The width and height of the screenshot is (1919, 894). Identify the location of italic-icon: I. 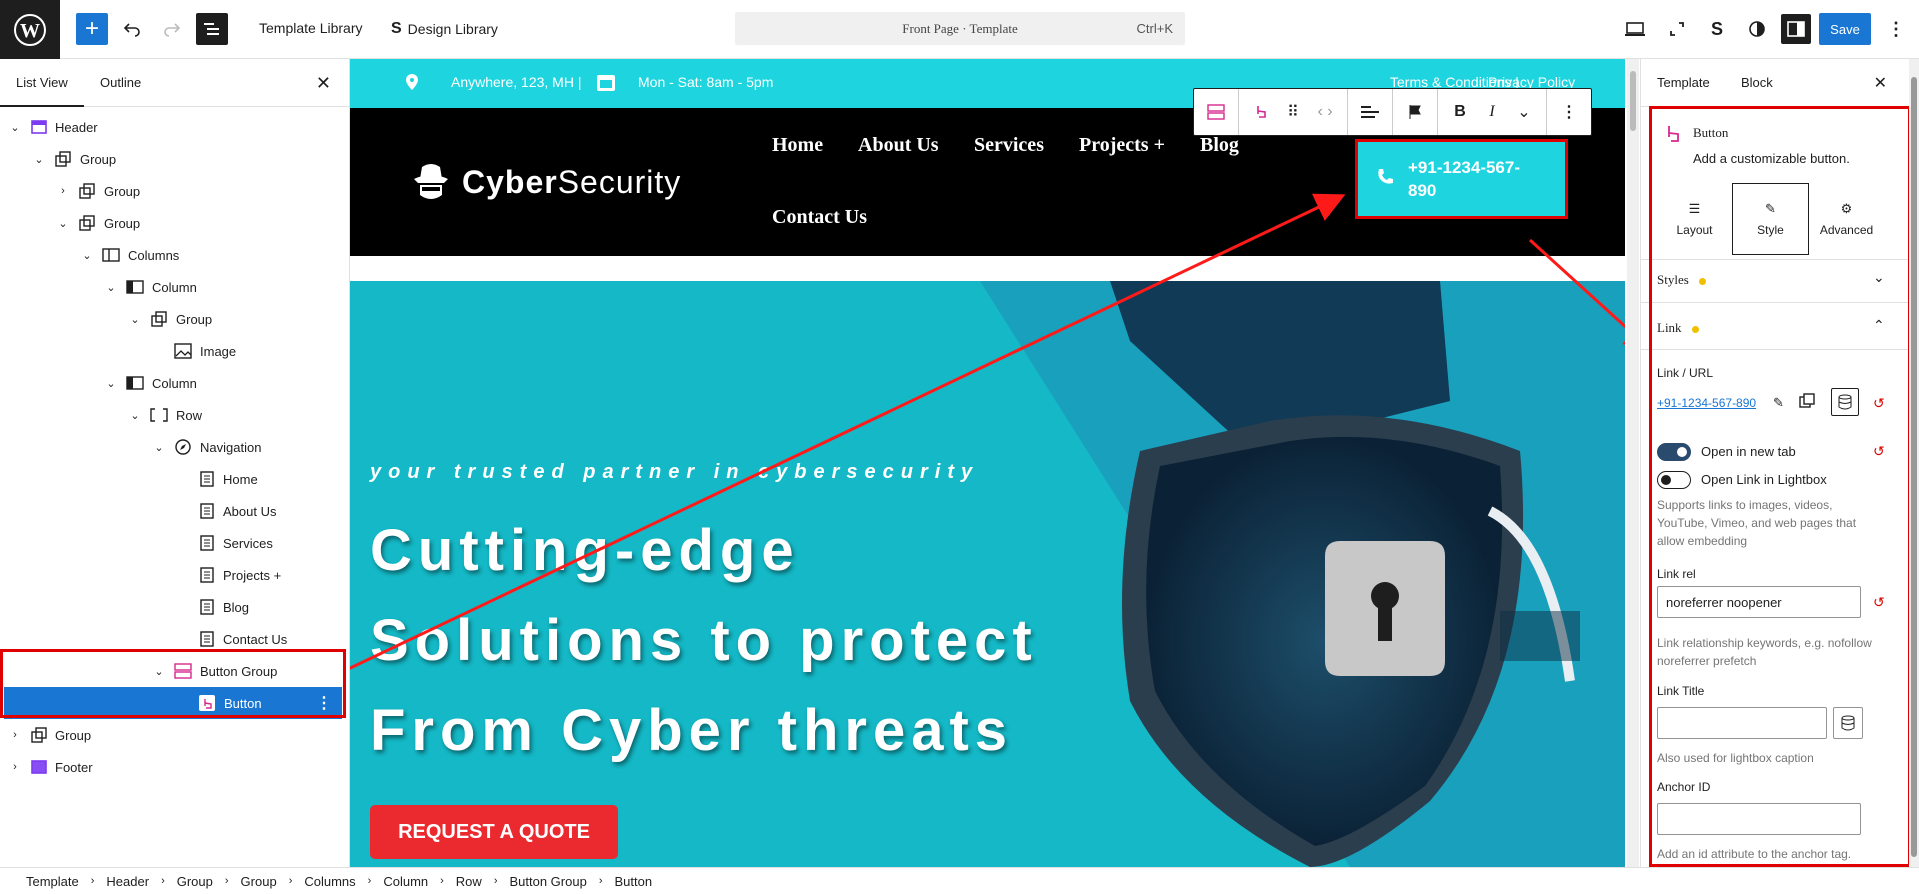
(1492, 112).